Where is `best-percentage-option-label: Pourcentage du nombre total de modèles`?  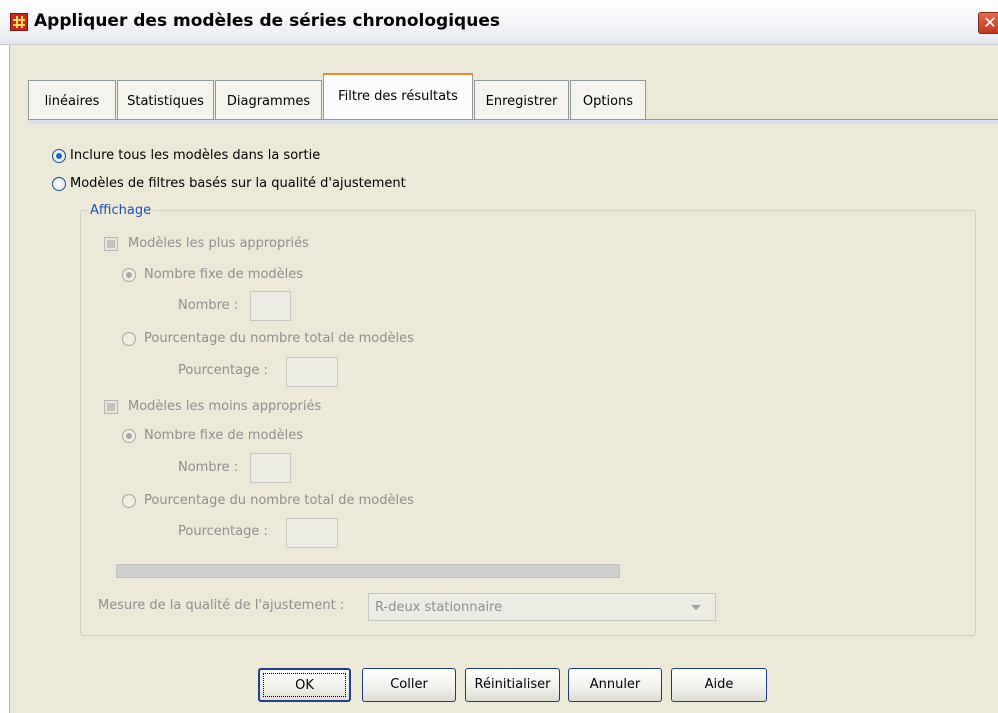 best-percentage-option-label: Pourcentage du nombre total de modèles is located at coordinates (279, 338).